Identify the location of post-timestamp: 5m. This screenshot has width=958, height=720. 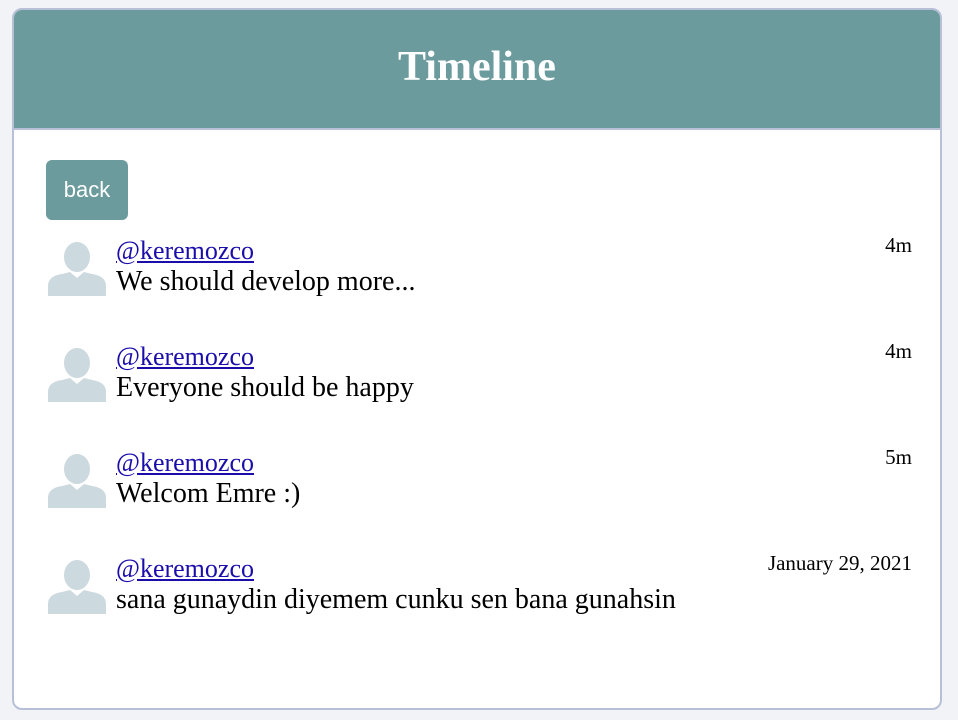
(898, 457).